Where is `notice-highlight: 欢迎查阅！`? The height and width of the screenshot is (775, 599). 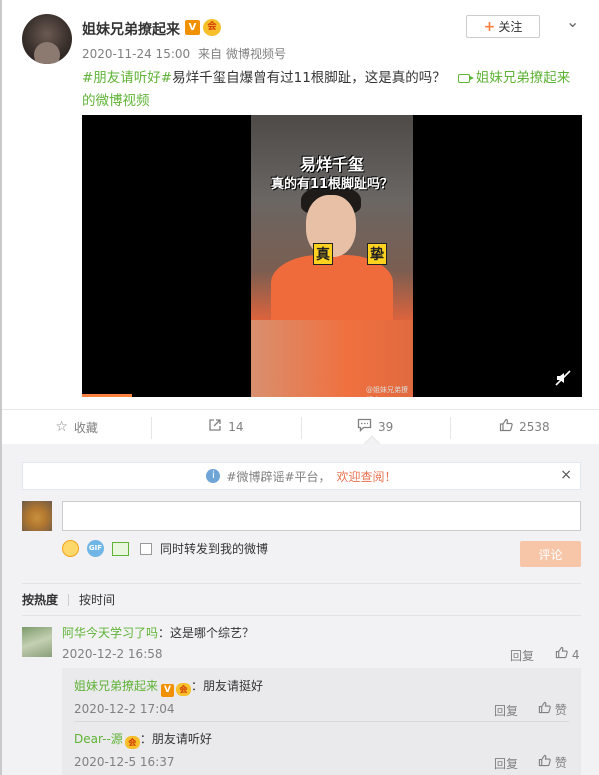
notice-highlight: 欢迎查阅！ is located at coordinates (367, 476).